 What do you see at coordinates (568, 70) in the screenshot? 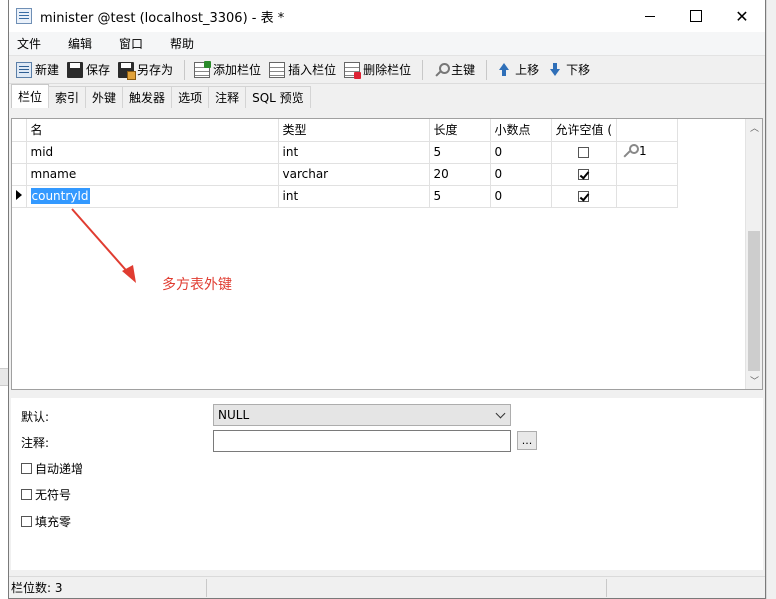
I see `move-down-button: 下移` at bounding box center [568, 70].